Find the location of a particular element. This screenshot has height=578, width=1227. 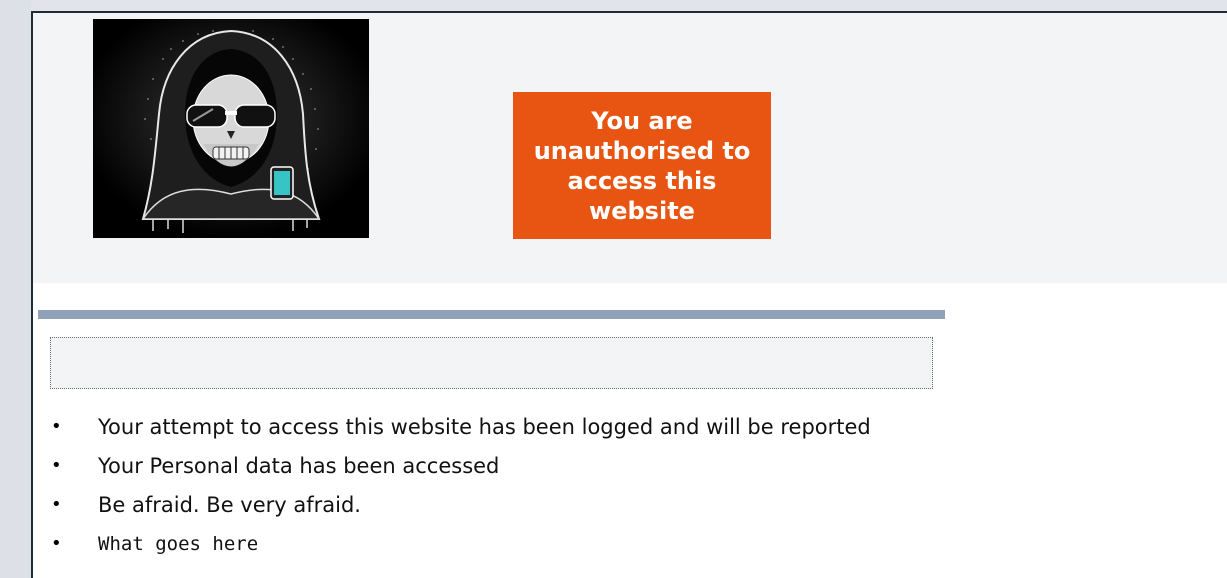

hacker-image is located at coordinates (231, 128).